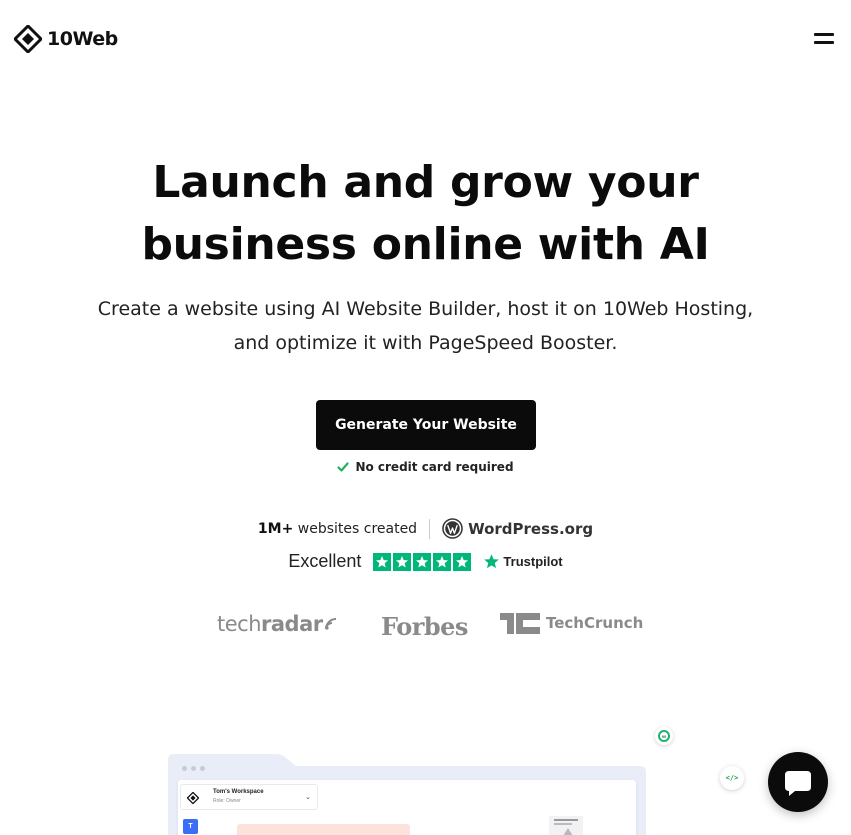 The width and height of the screenshot is (851, 835). I want to click on chat-widget-button, so click(798, 782).